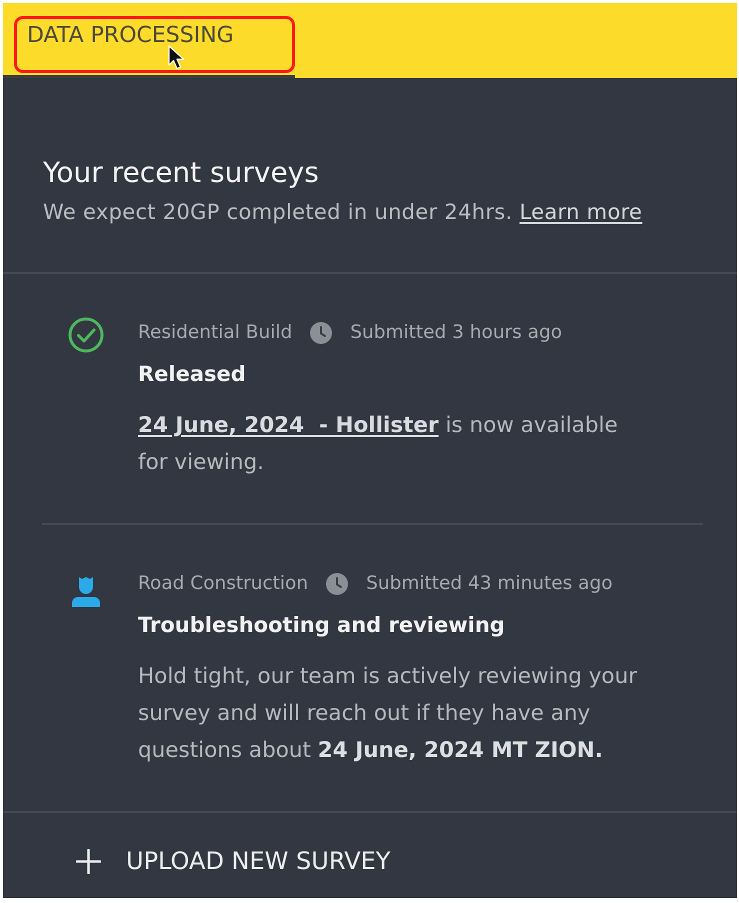  What do you see at coordinates (192, 374) in the screenshot?
I see `survey-status: Released` at bounding box center [192, 374].